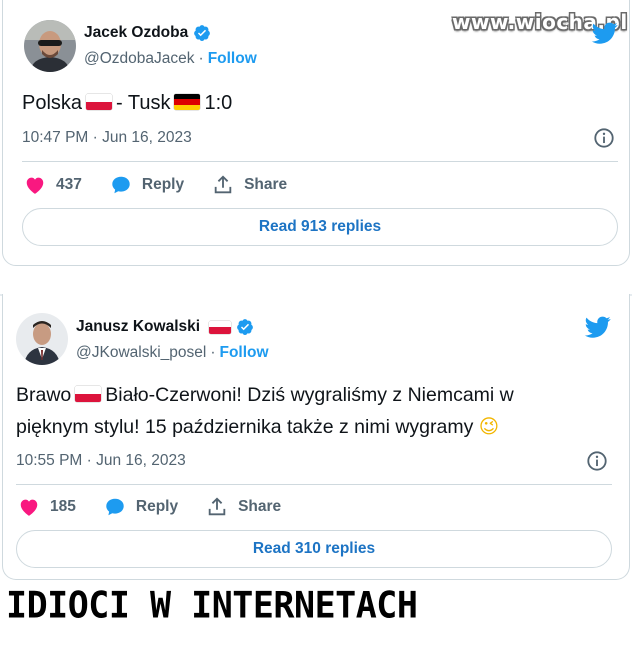 Image resolution: width=632 pixels, height=653 pixels. What do you see at coordinates (50, 46) in the screenshot?
I see `avatar-ozdoba` at bounding box center [50, 46].